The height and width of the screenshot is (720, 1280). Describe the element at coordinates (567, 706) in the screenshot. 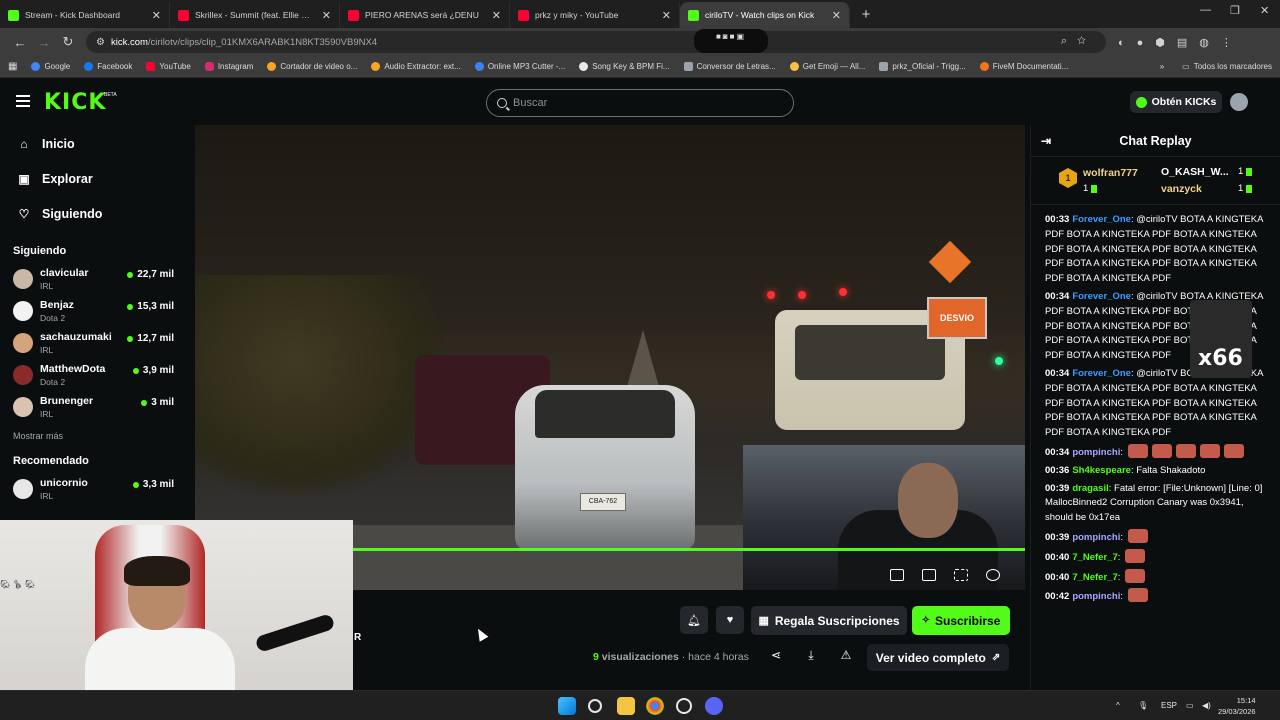

I see `windows-start-icon` at that location.